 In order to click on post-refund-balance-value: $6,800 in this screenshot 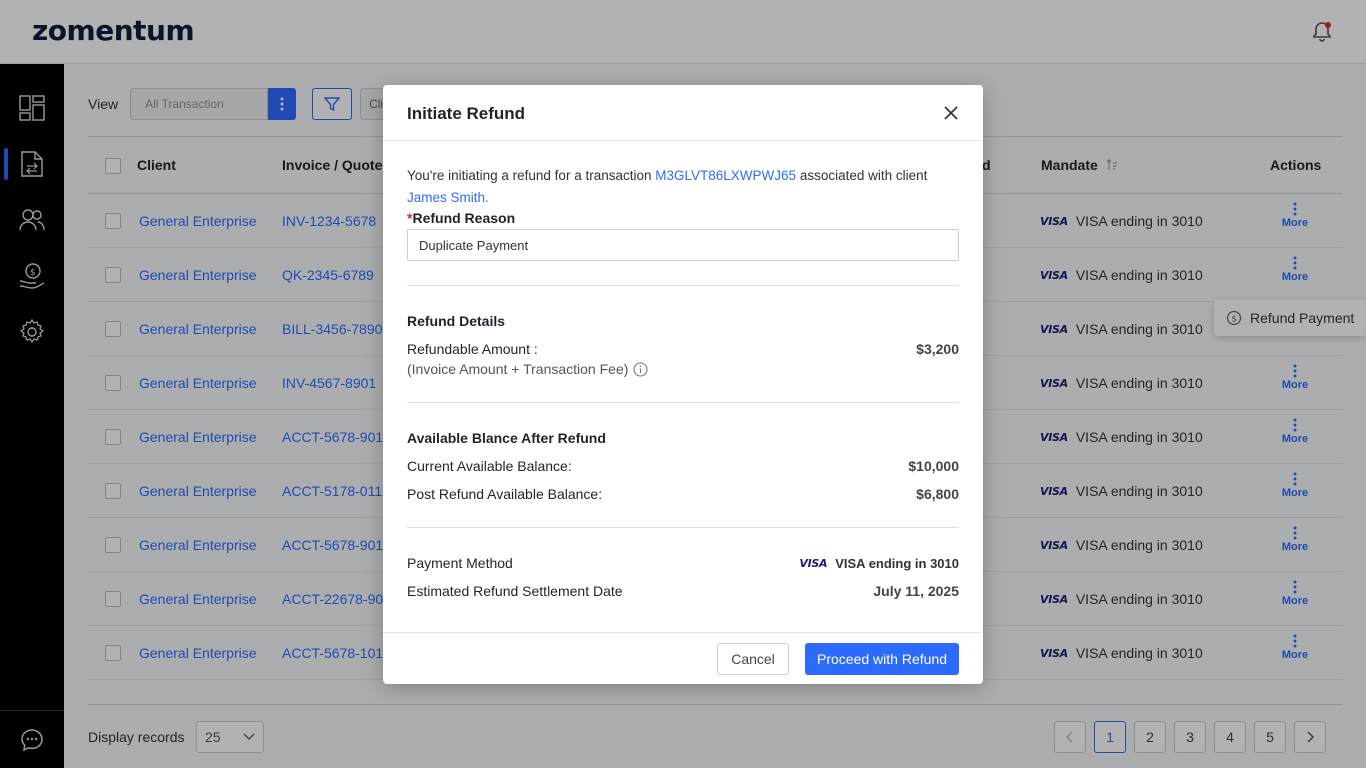, I will do `click(937, 494)`.